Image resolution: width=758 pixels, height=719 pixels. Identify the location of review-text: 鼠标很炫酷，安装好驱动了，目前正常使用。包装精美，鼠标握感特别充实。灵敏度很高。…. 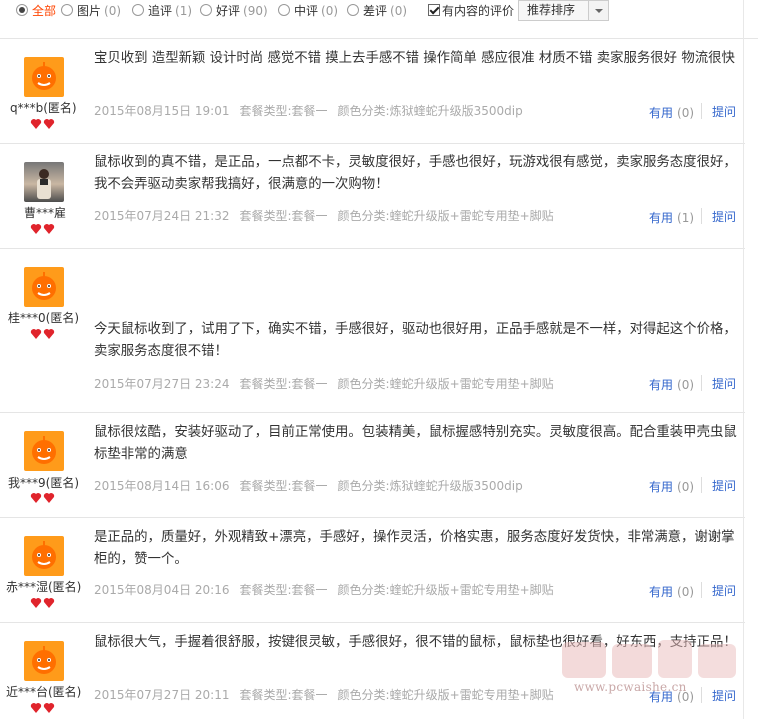
(415, 443).